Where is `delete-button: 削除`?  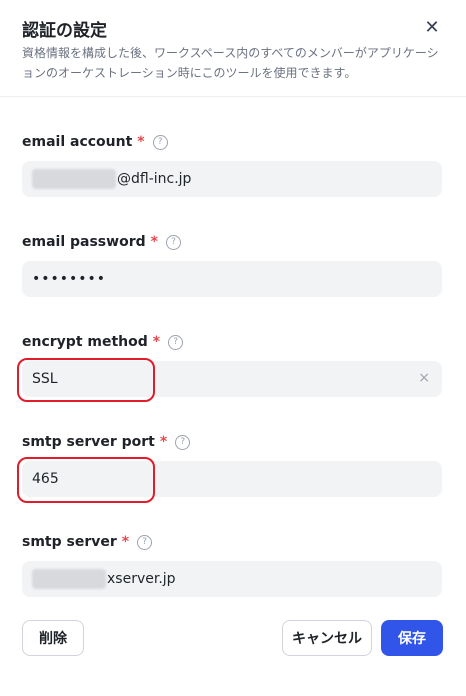
delete-button: 削除 is located at coordinates (53, 638).